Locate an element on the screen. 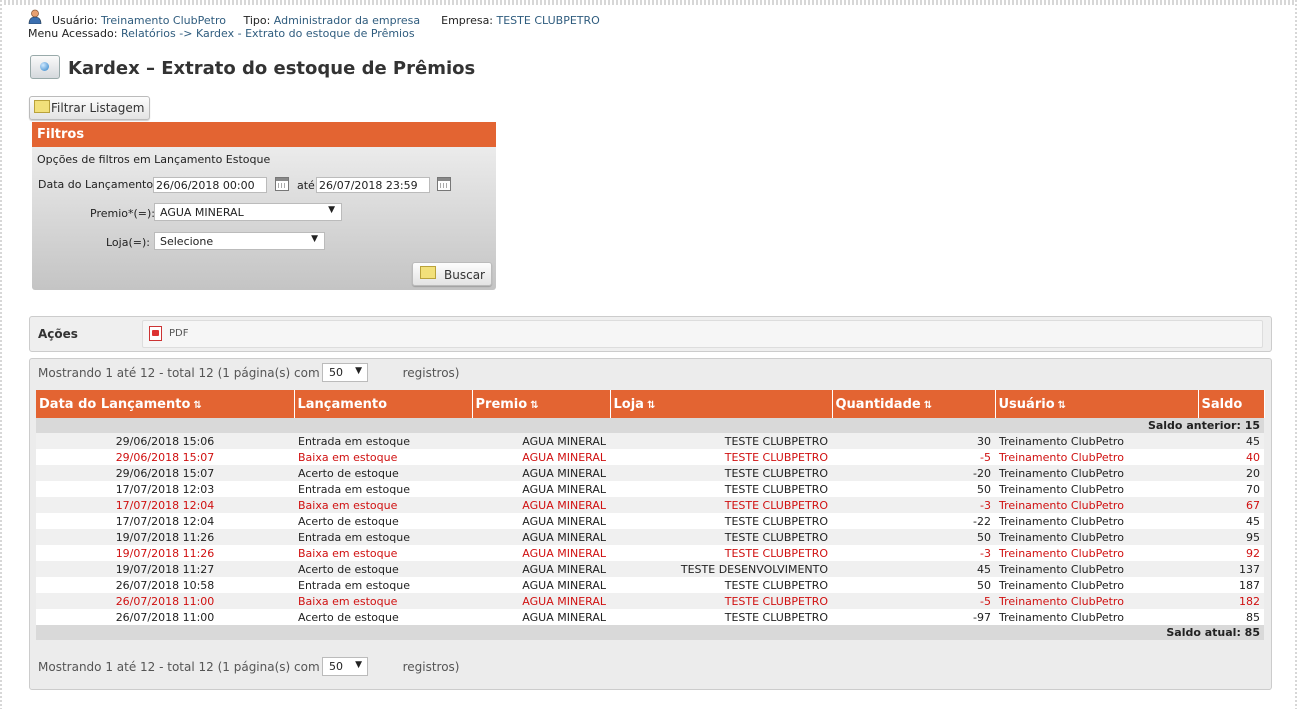  actions-area: PDF is located at coordinates (702, 334).